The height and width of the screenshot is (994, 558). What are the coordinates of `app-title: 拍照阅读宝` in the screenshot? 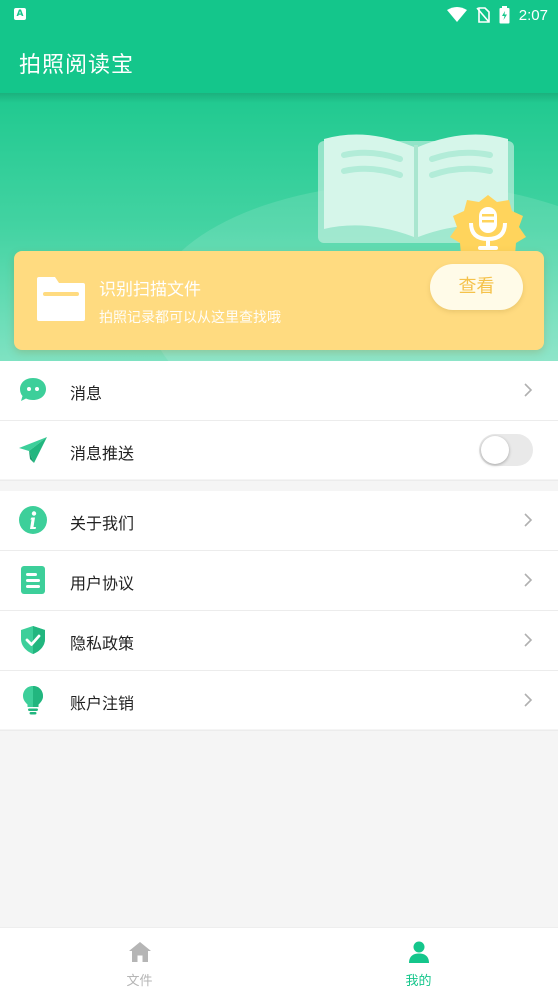 It's located at (77, 65).